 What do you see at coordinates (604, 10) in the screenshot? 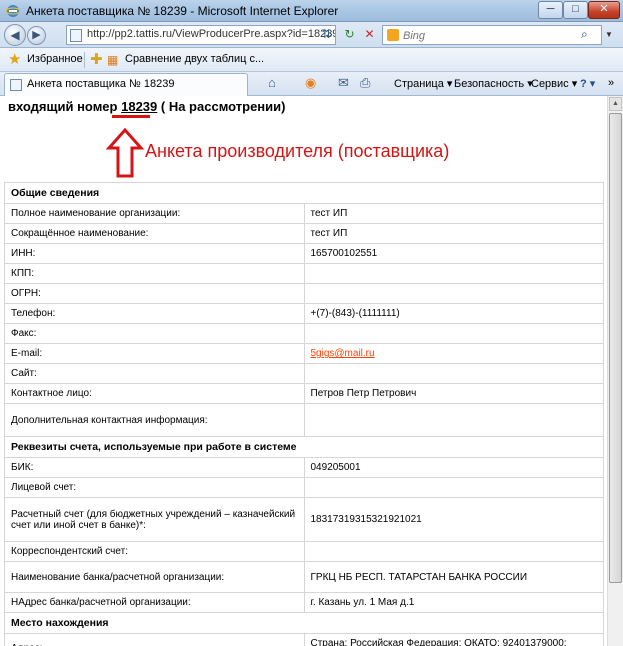
I see `close-button: ✕` at bounding box center [604, 10].